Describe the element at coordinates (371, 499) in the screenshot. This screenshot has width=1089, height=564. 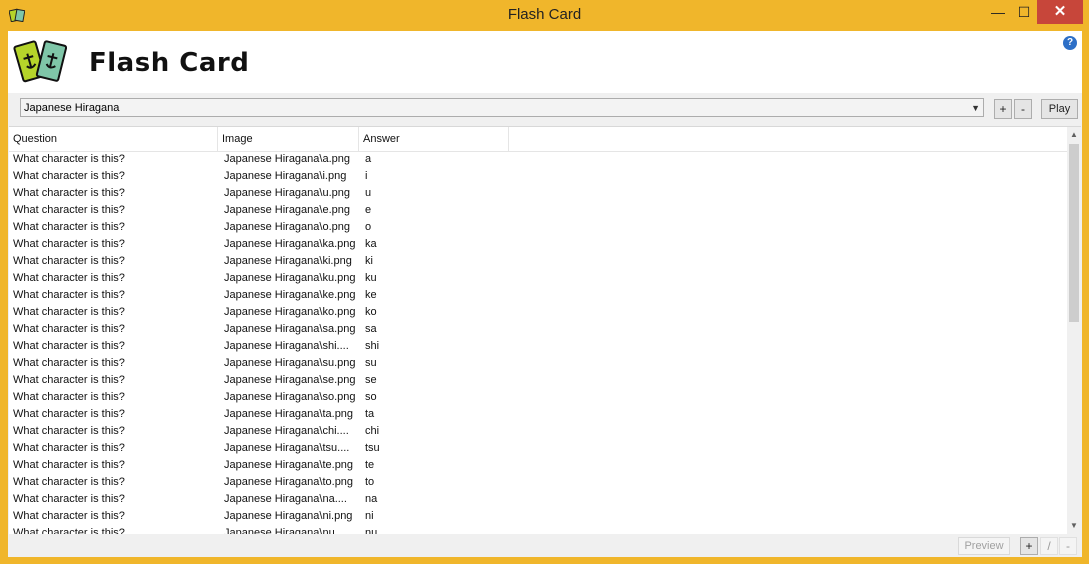
I see `cell-answer: na` at that location.